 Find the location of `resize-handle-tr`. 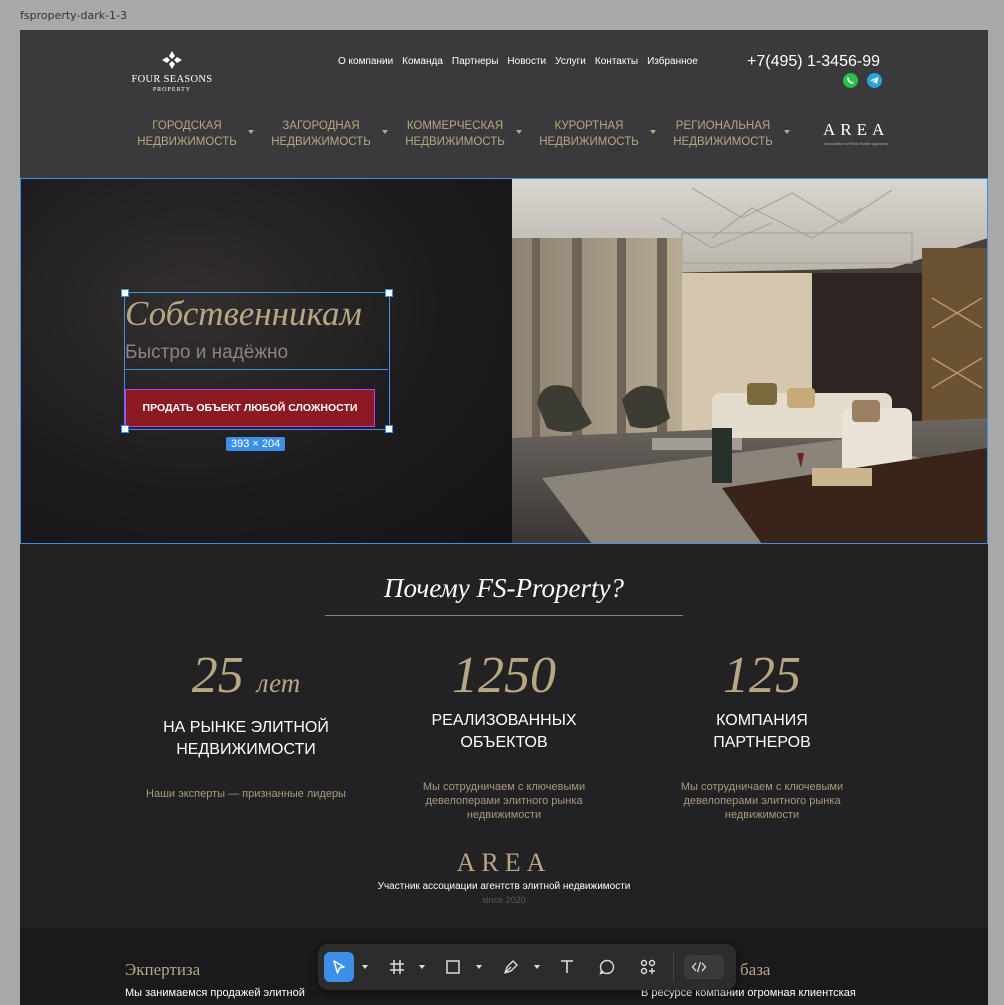

resize-handle-tr is located at coordinates (389, 293).